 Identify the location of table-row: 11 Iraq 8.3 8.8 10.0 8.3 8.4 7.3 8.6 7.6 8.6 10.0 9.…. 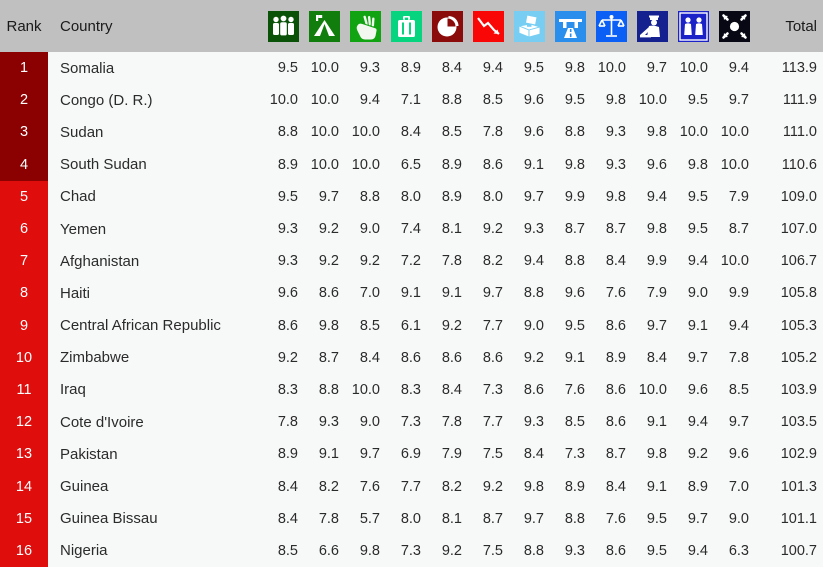
(411, 390).